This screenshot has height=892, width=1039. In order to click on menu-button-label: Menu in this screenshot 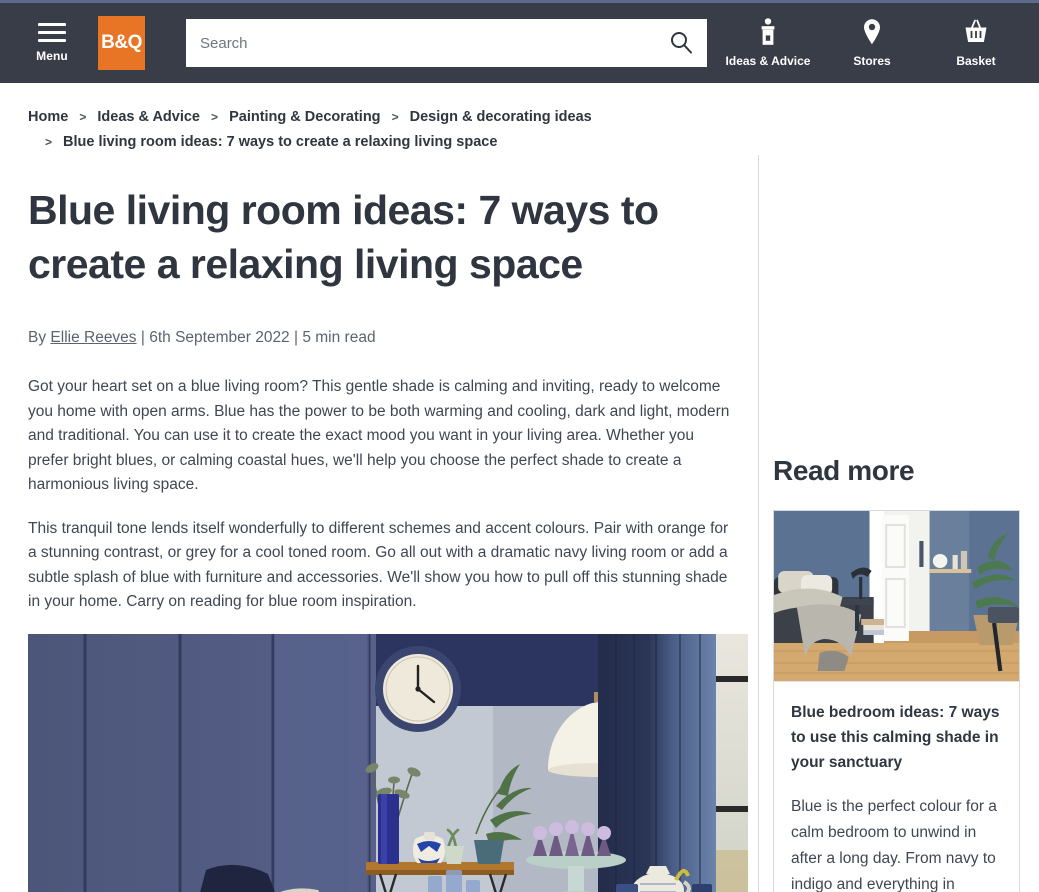, I will do `click(52, 56)`.